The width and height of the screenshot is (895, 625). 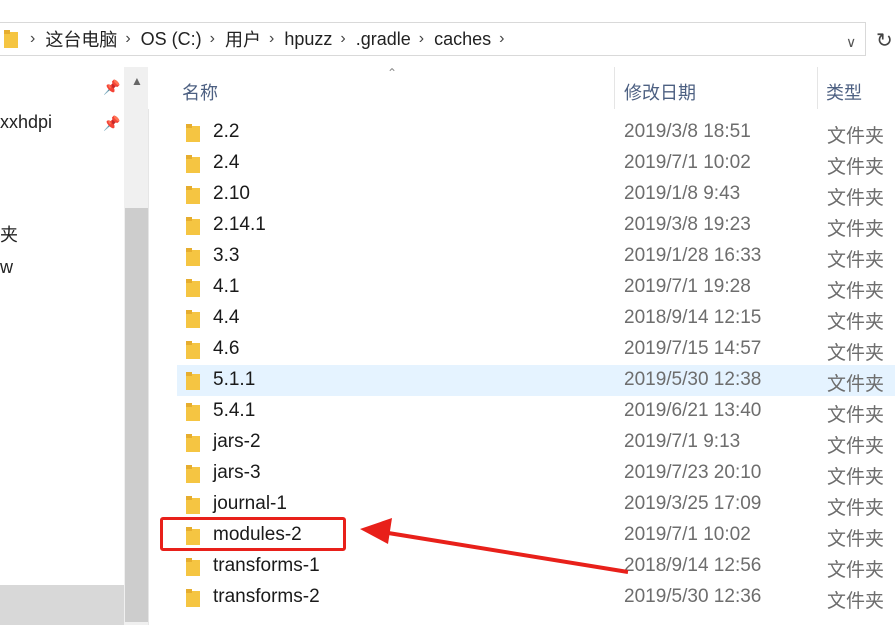 What do you see at coordinates (536, 318) in the screenshot?
I see `table-row: 4.4 2018/9/14 12:15 文件夹` at bounding box center [536, 318].